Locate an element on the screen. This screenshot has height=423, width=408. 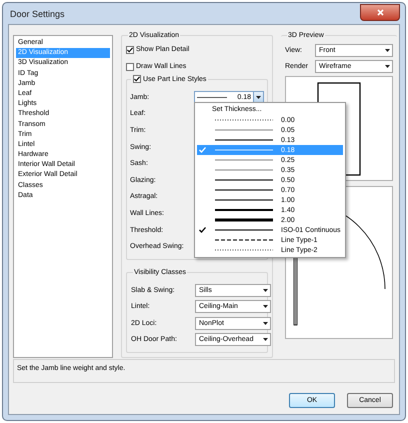
close-button is located at coordinates (380, 12).